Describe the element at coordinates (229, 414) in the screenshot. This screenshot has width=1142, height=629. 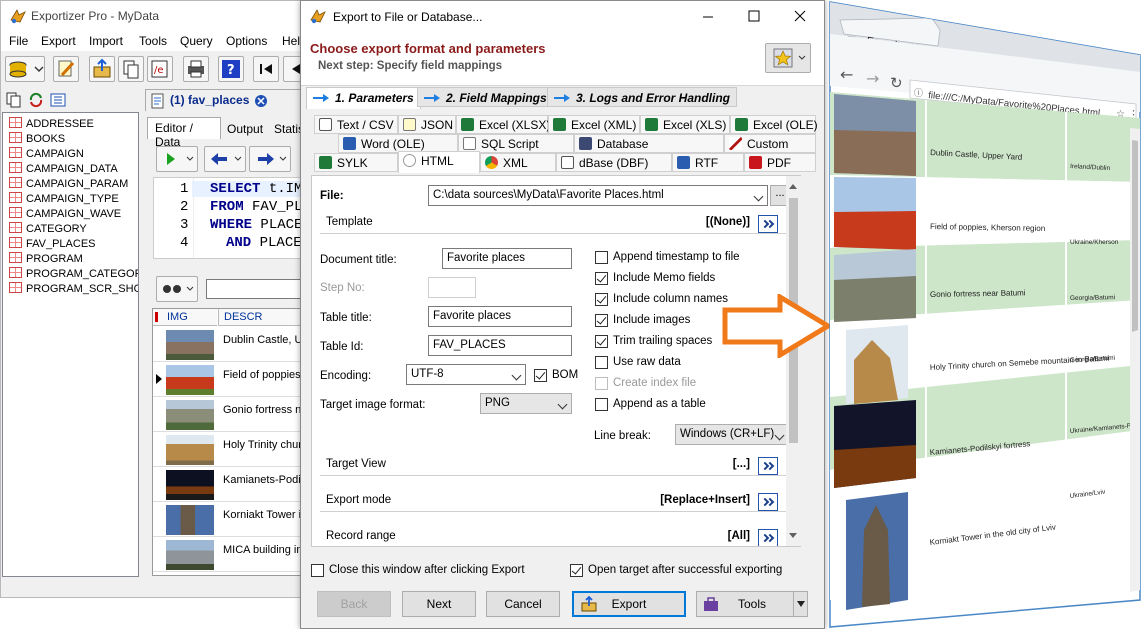
I see `table-row: Gonio fortress ne` at that location.